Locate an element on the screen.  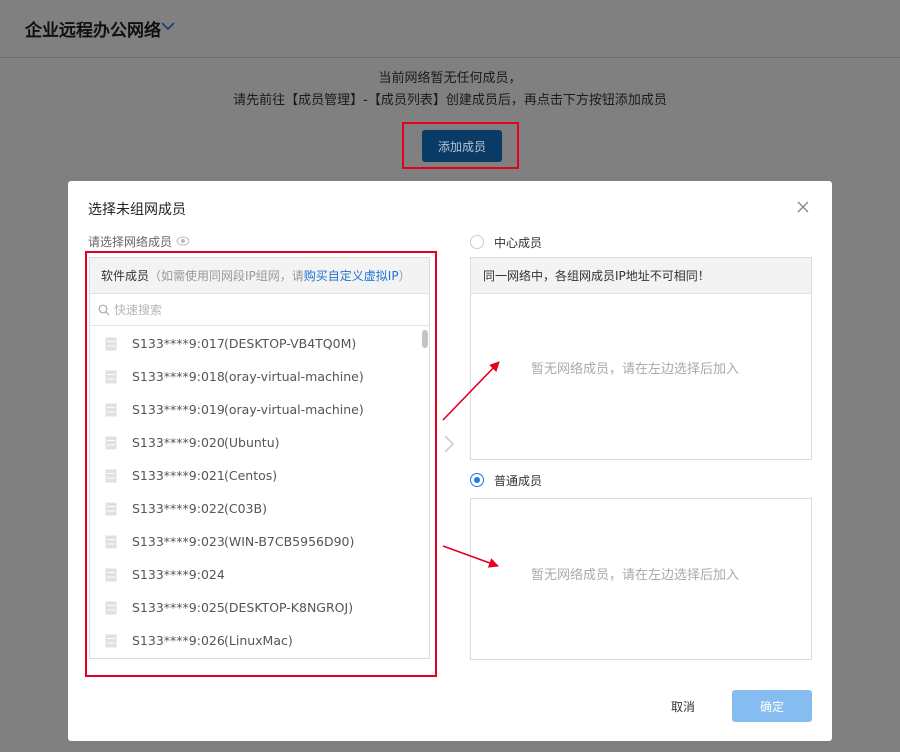
member-item: S133****9:021 (Centos) is located at coordinates (256, 475).